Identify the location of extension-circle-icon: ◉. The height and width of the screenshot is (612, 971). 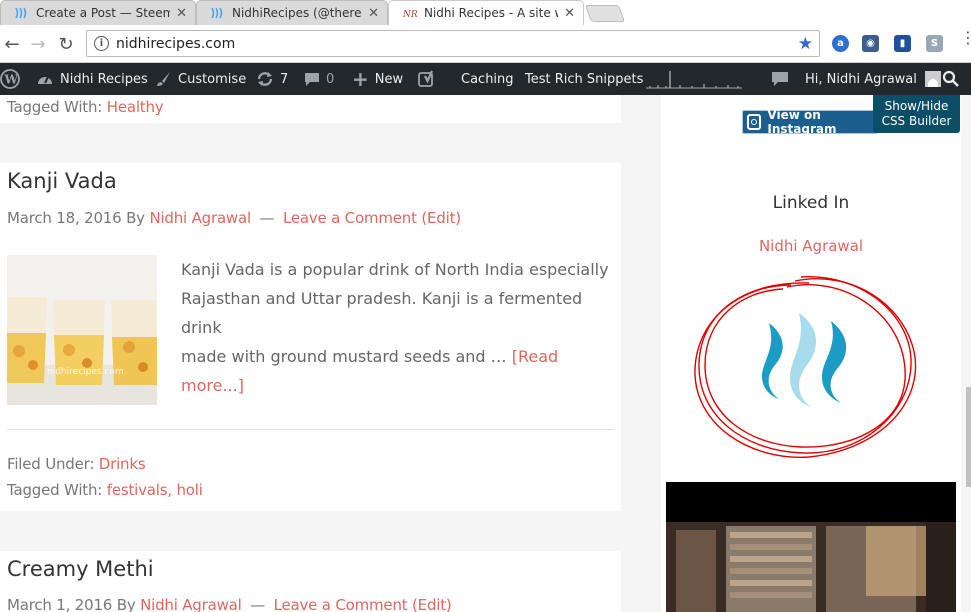
(870, 43).